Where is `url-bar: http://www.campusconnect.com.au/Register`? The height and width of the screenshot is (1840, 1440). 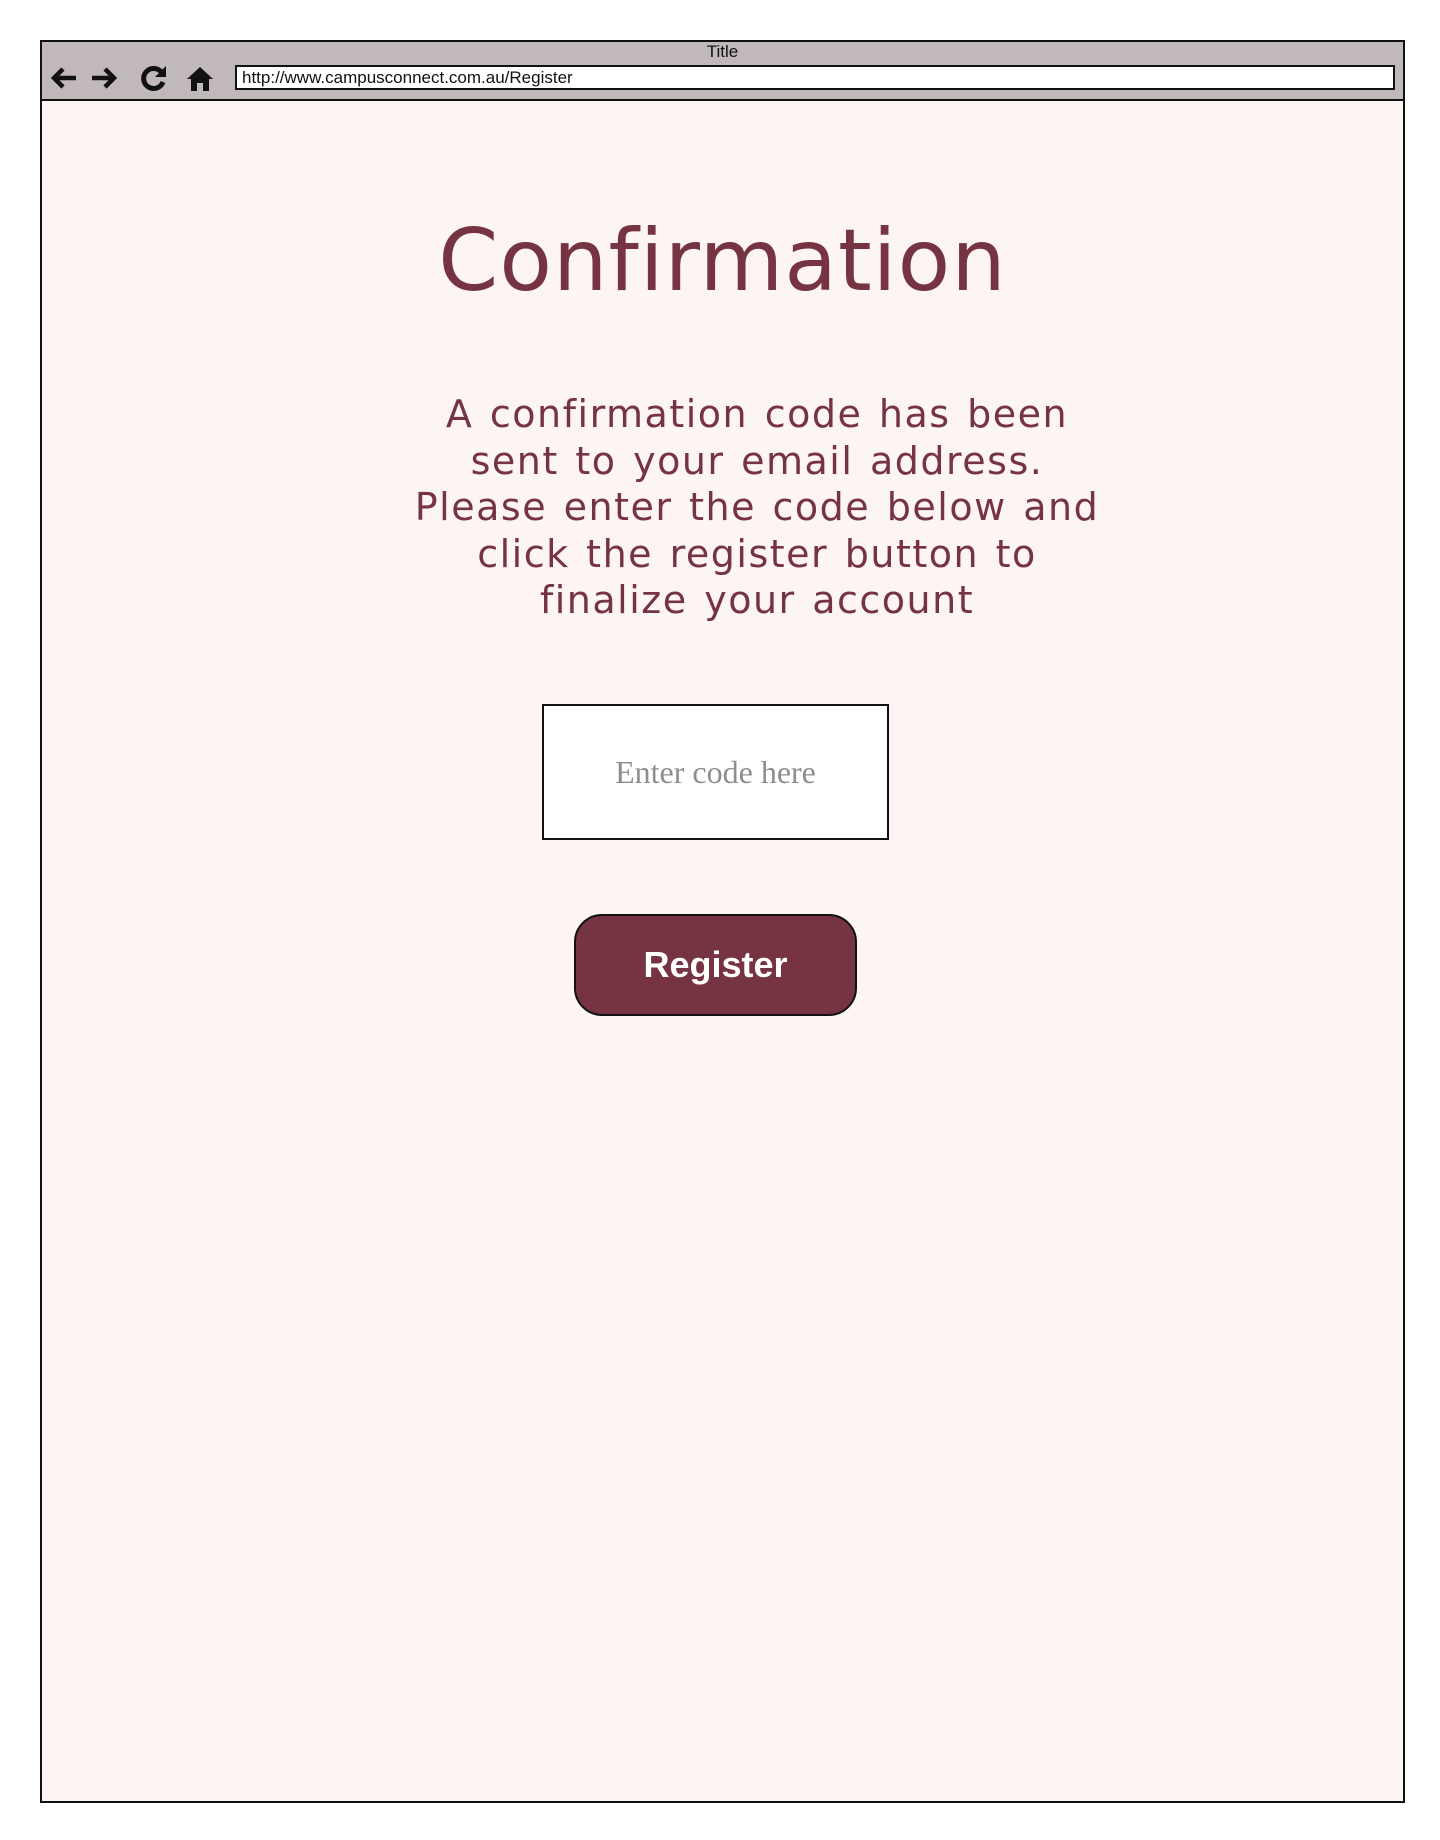 url-bar: http://www.campusconnect.com.au/Register is located at coordinates (815, 77).